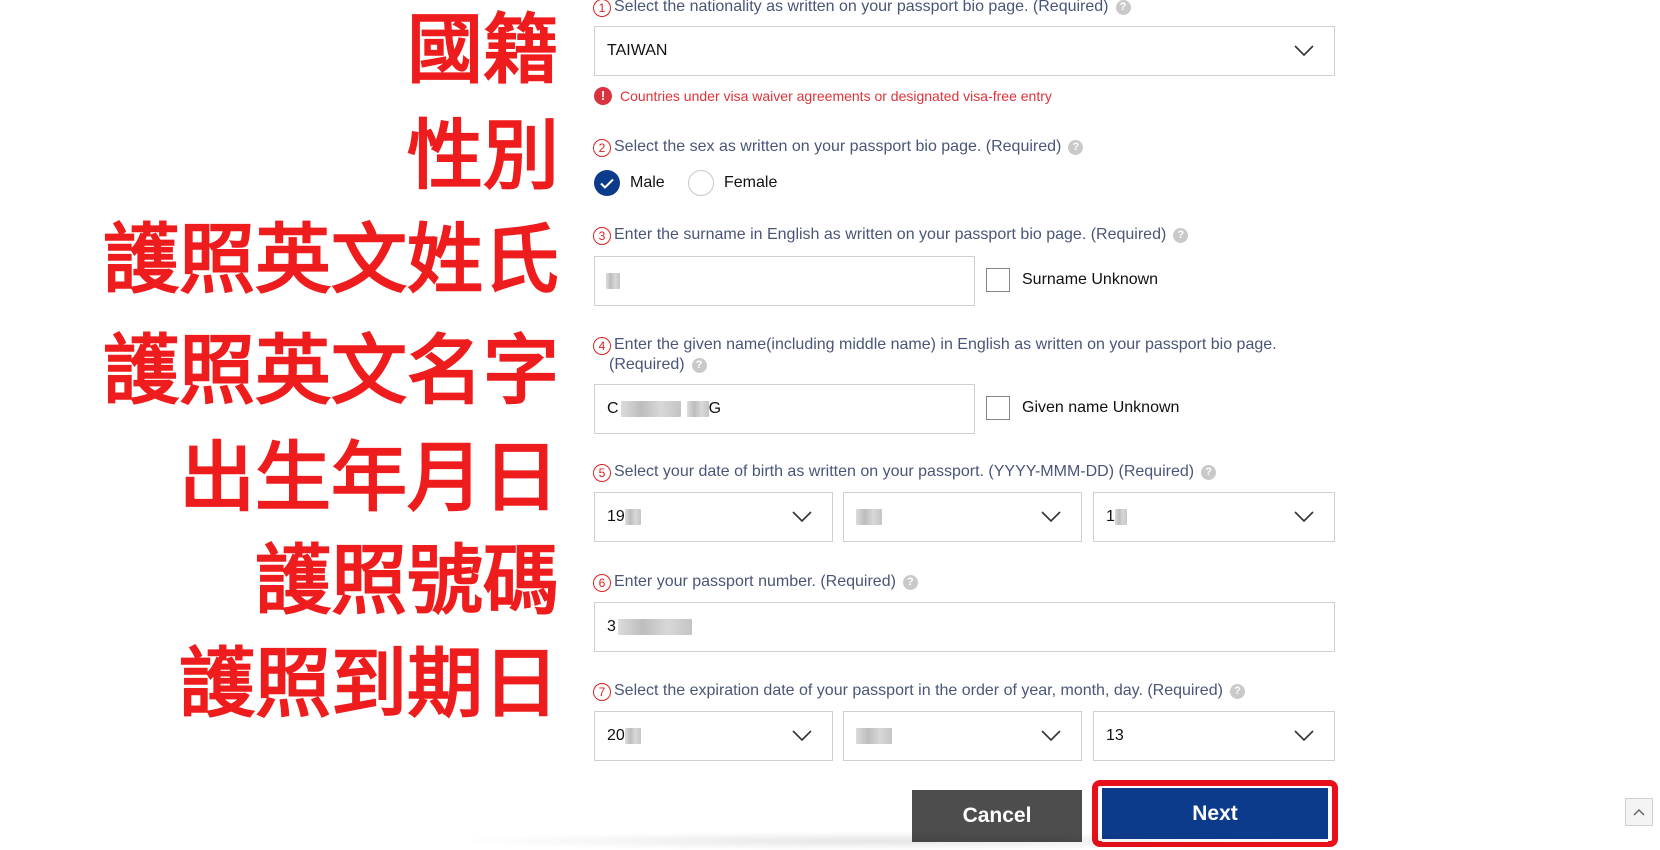 The height and width of the screenshot is (850, 1660). I want to click on question-number: 2, so click(602, 148).